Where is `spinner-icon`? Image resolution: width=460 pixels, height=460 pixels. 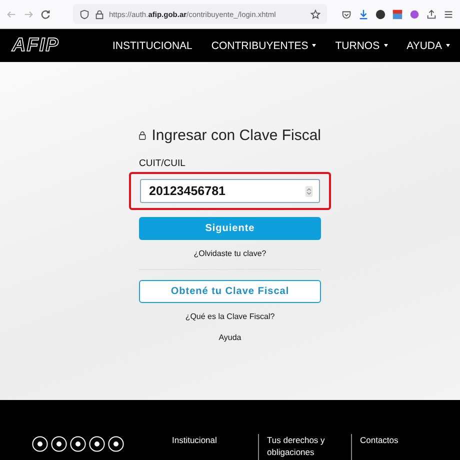 spinner-icon is located at coordinates (309, 191).